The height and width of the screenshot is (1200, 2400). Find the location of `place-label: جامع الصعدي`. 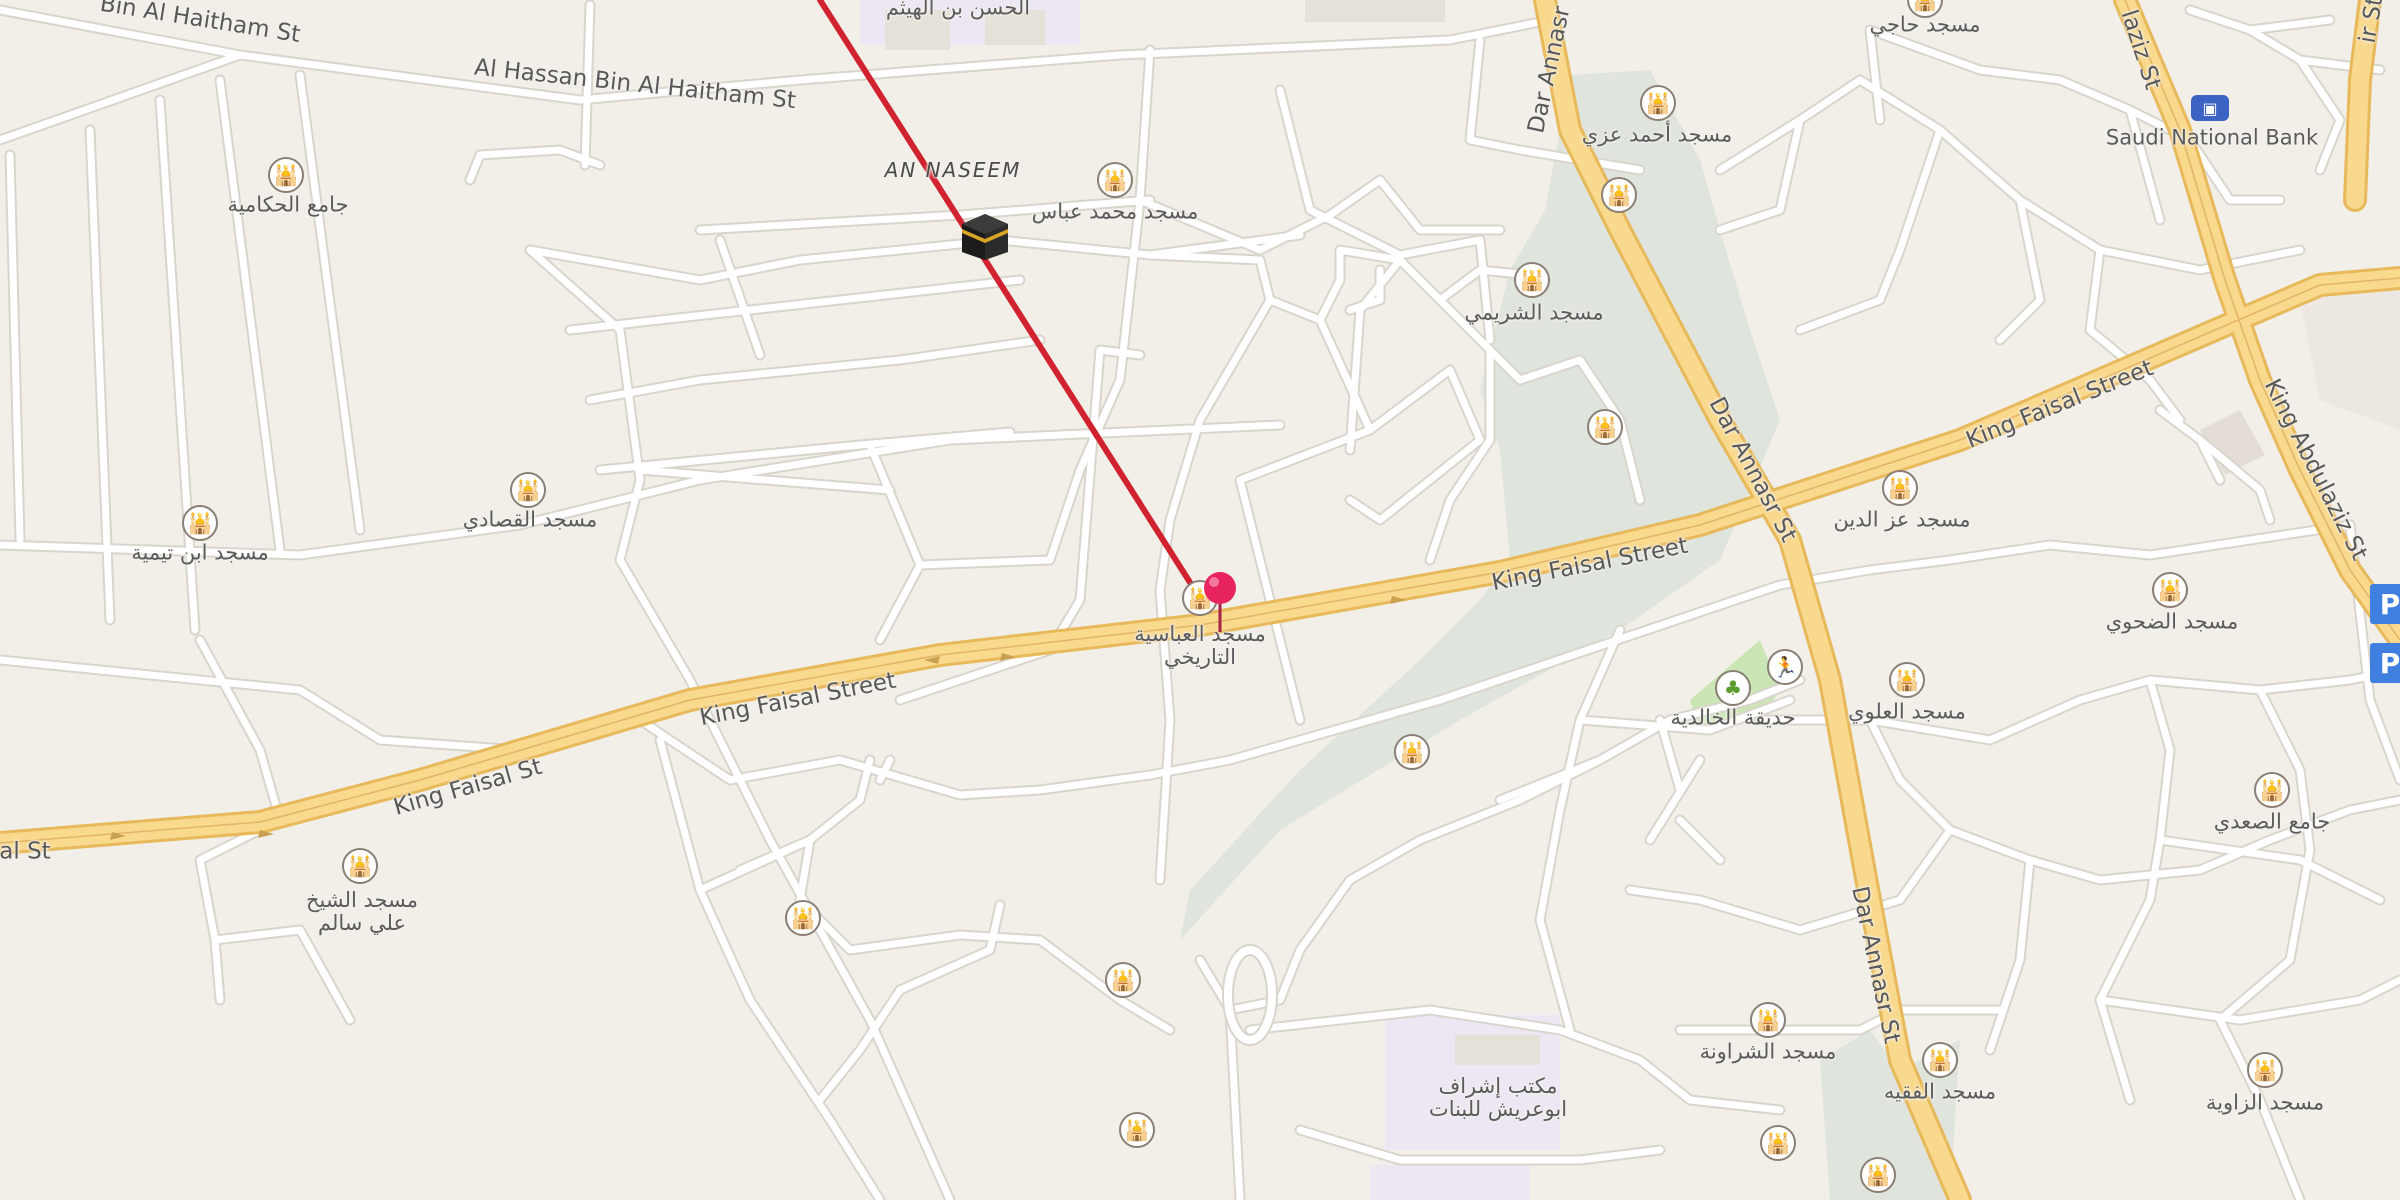

place-label: جامع الصعدي is located at coordinates (2272, 821).